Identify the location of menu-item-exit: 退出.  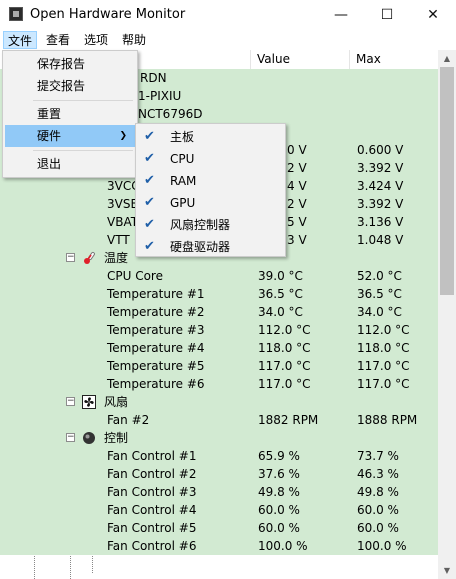
(70, 164).